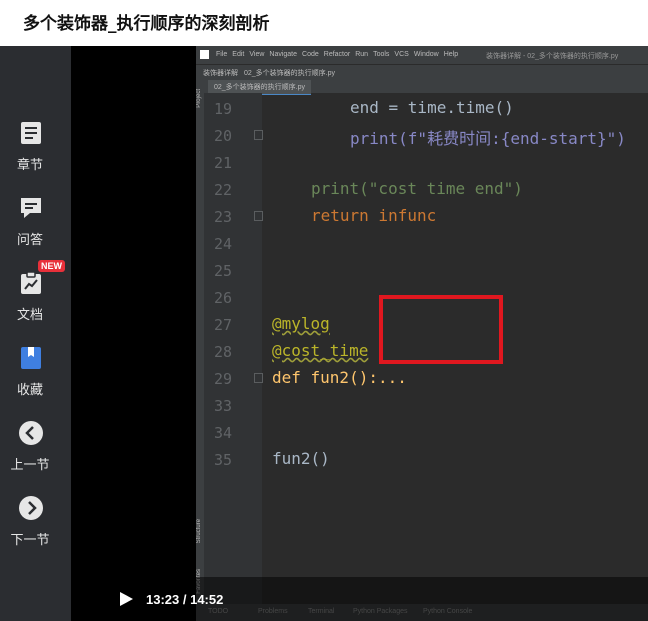 This screenshot has width=648, height=621. Describe the element at coordinates (361, 54) in the screenshot. I see `menu-run: Run` at that location.